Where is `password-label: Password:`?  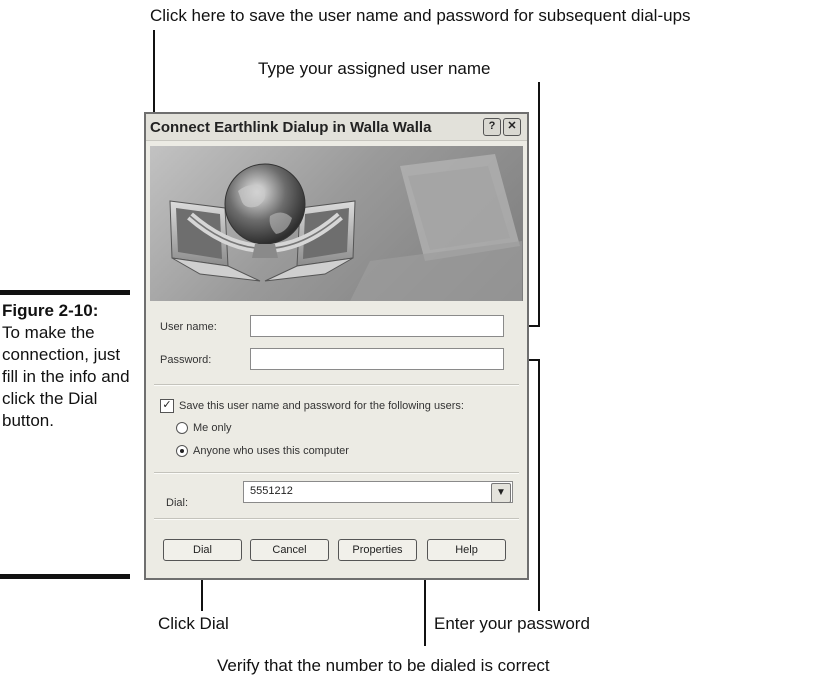
password-label: Password: is located at coordinates (186, 360).